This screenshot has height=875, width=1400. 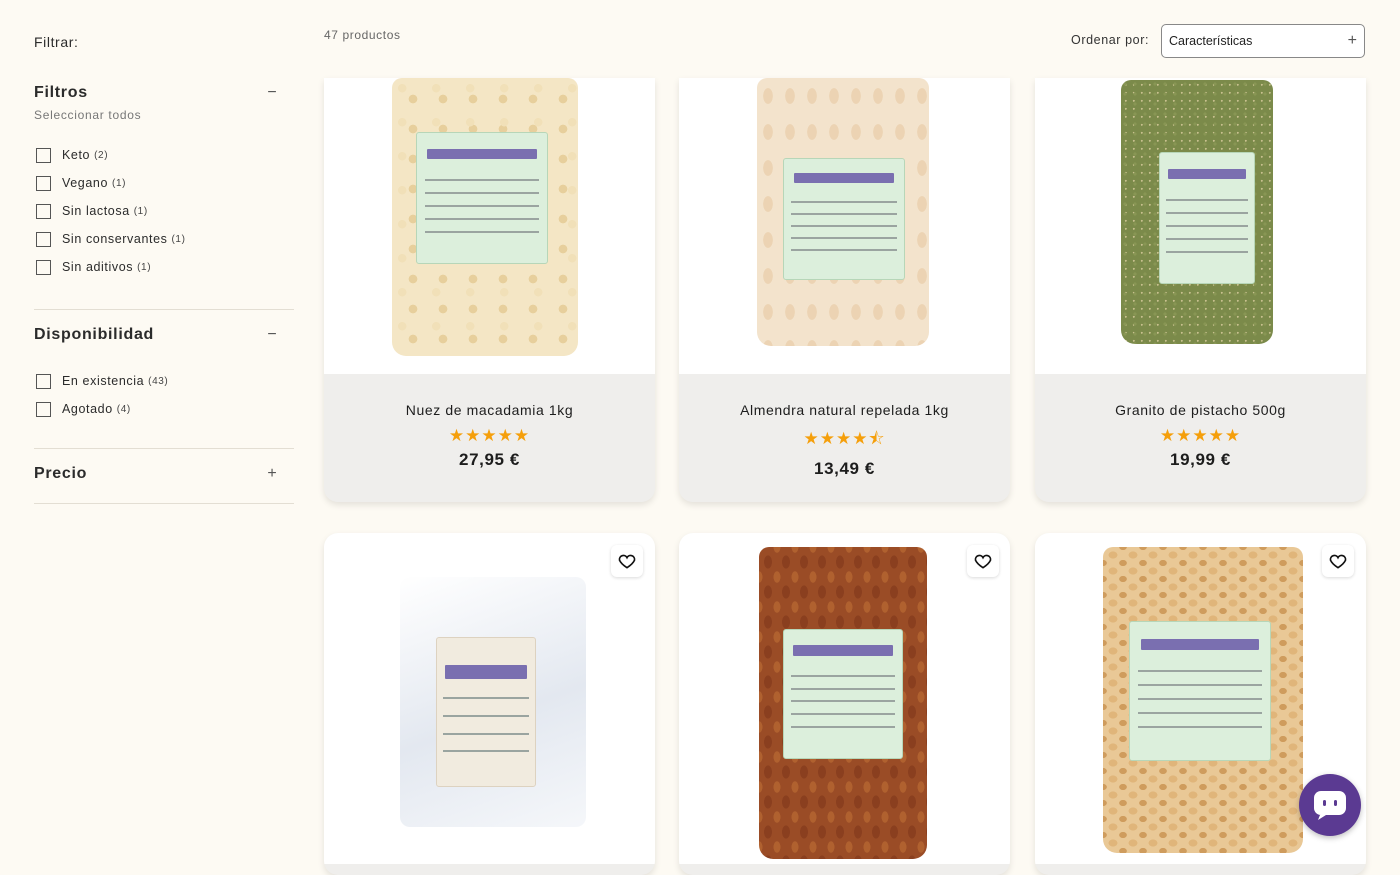 What do you see at coordinates (61, 473) in the screenshot?
I see `precio-title: Precio` at bounding box center [61, 473].